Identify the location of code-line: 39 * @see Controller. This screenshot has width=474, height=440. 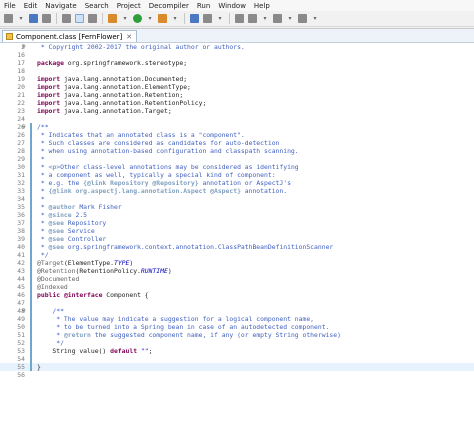
(237, 239).